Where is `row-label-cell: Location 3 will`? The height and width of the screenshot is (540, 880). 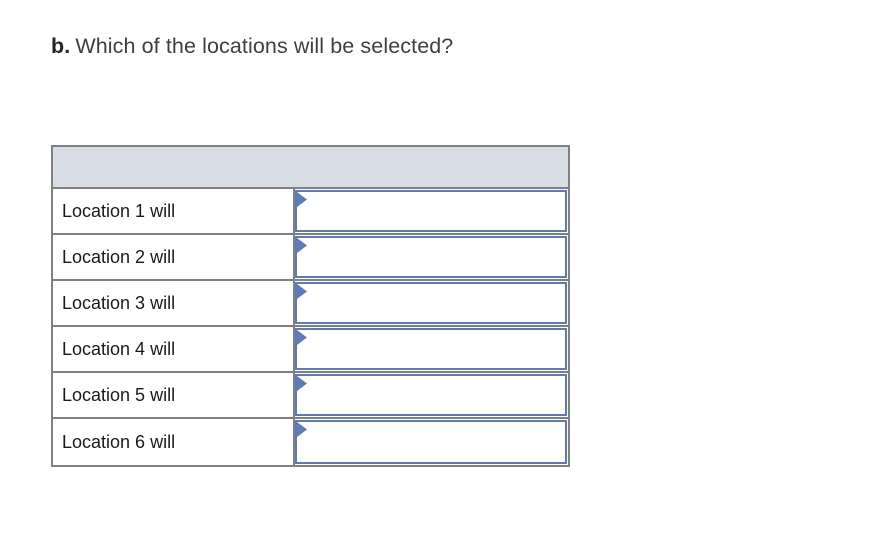 row-label-cell: Location 3 will is located at coordinates (174, 303).